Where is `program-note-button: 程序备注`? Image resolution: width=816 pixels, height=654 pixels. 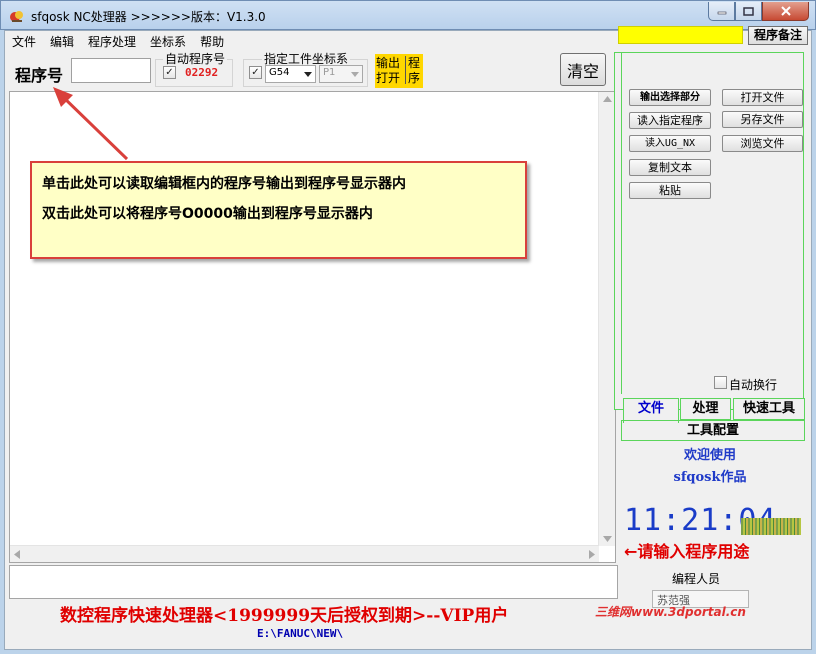 program-note-button: 程序备注 is located at coordinates (778, 35).